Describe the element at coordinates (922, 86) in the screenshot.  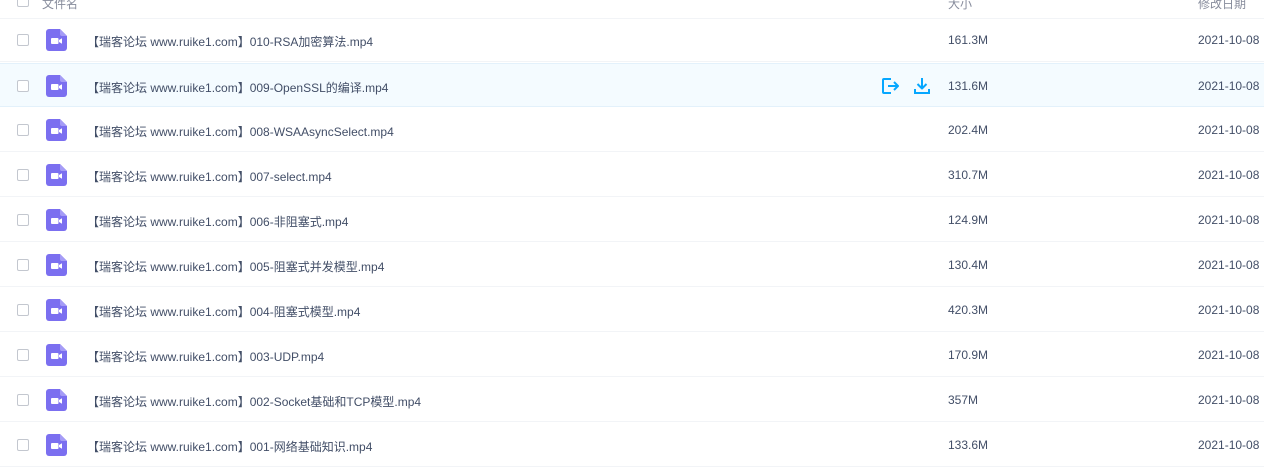
I see `download-icon` at that location.